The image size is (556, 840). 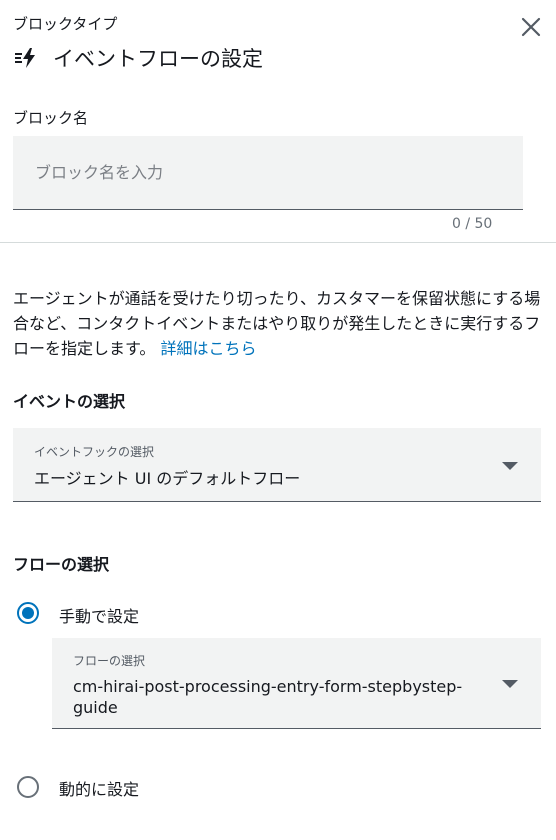 What do you see at coordinates (69, 401) in the screenshot?
I see `event-selection-heading: イベントの選択` at bounding box center [69, 401].